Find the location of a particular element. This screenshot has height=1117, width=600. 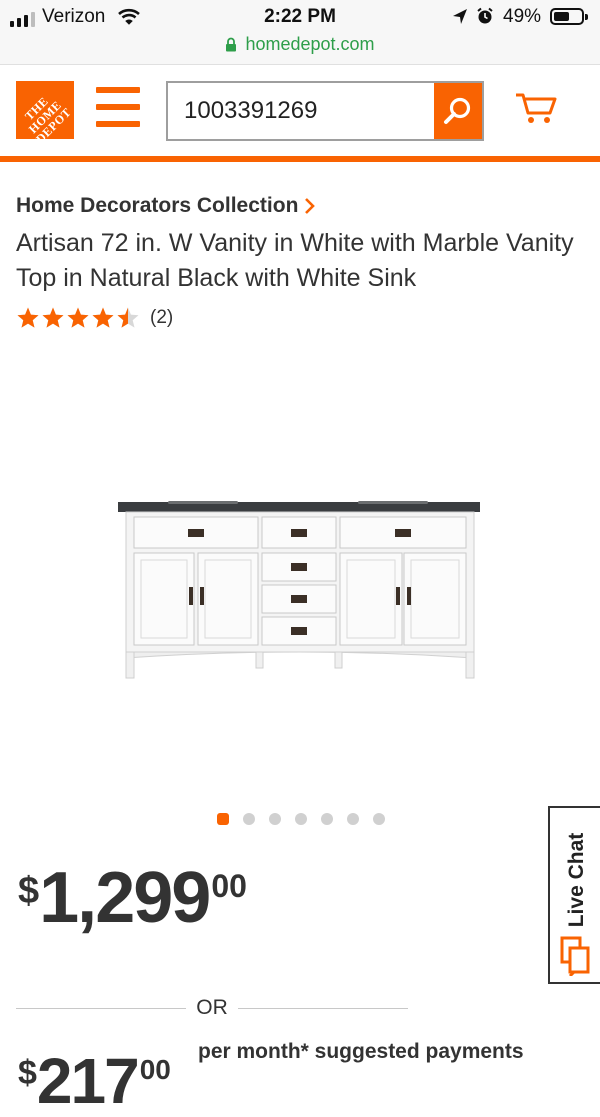

search-icon is located at coordinates (457, 110).